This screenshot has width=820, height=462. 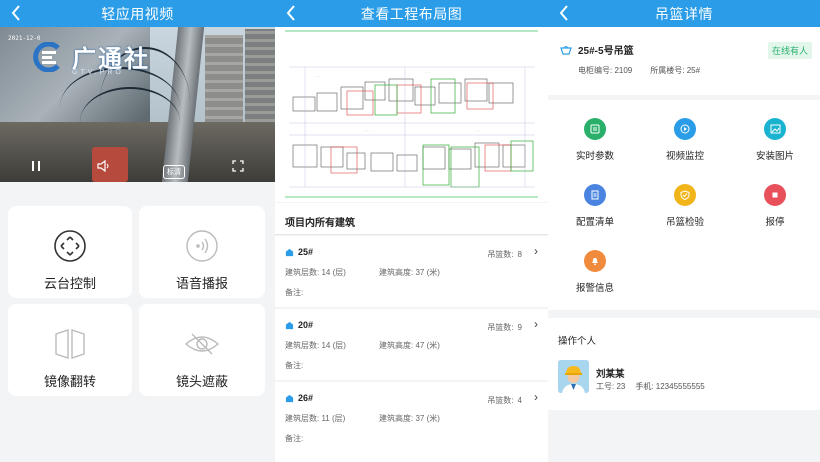 I want to click on report-stop-button: 报停, so click(x=775, y=206).